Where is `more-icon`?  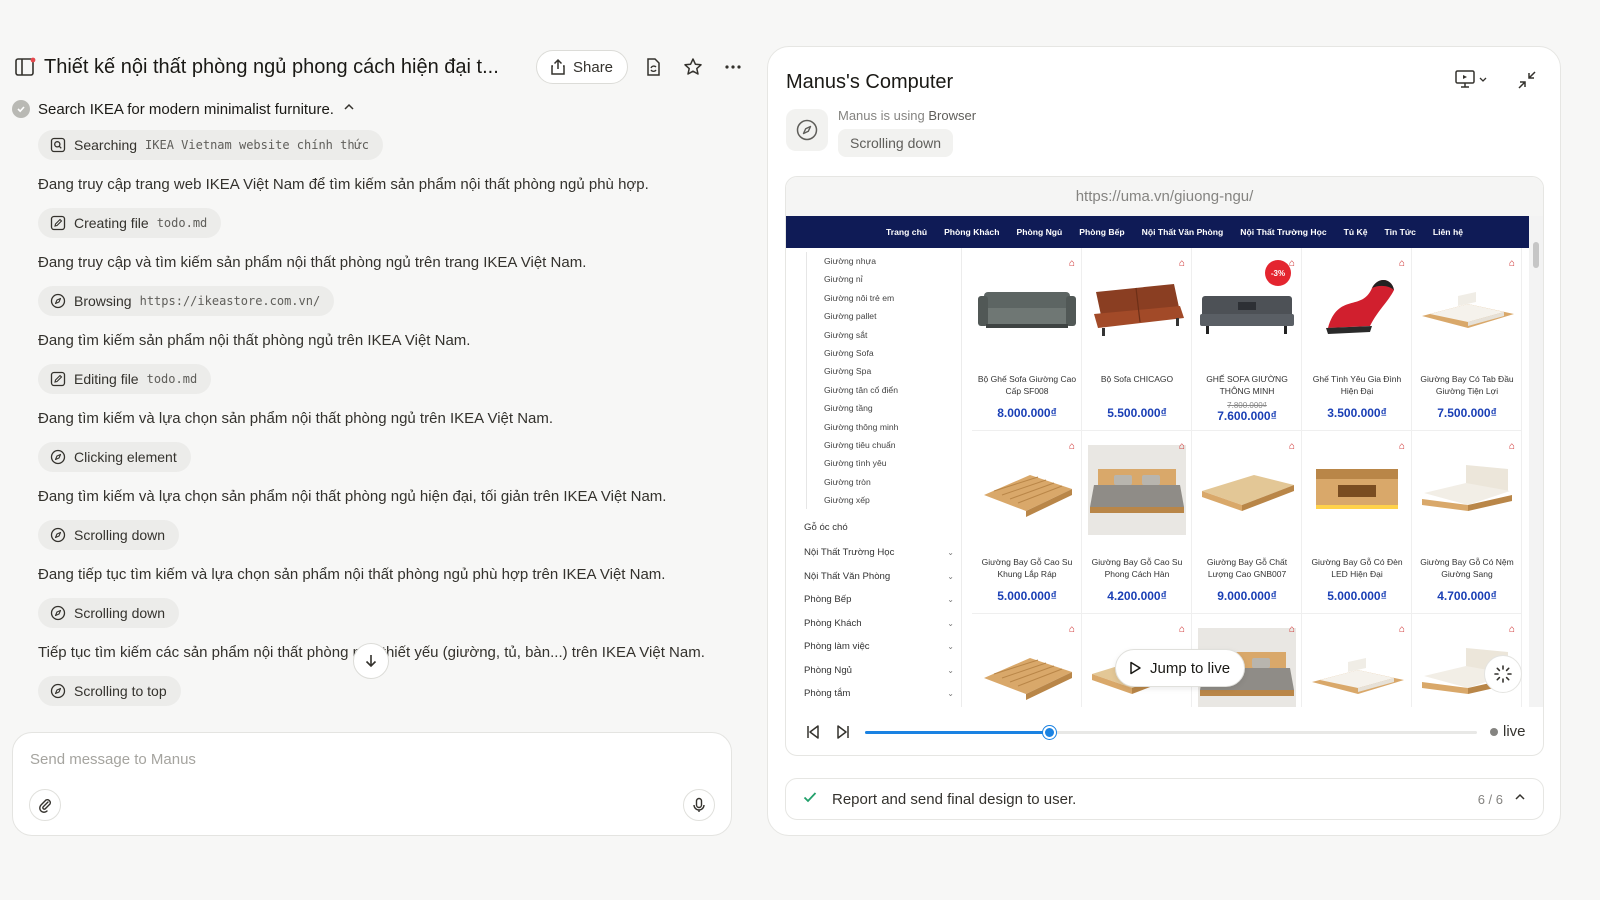
more-icon is located at coordinates (733, 67).